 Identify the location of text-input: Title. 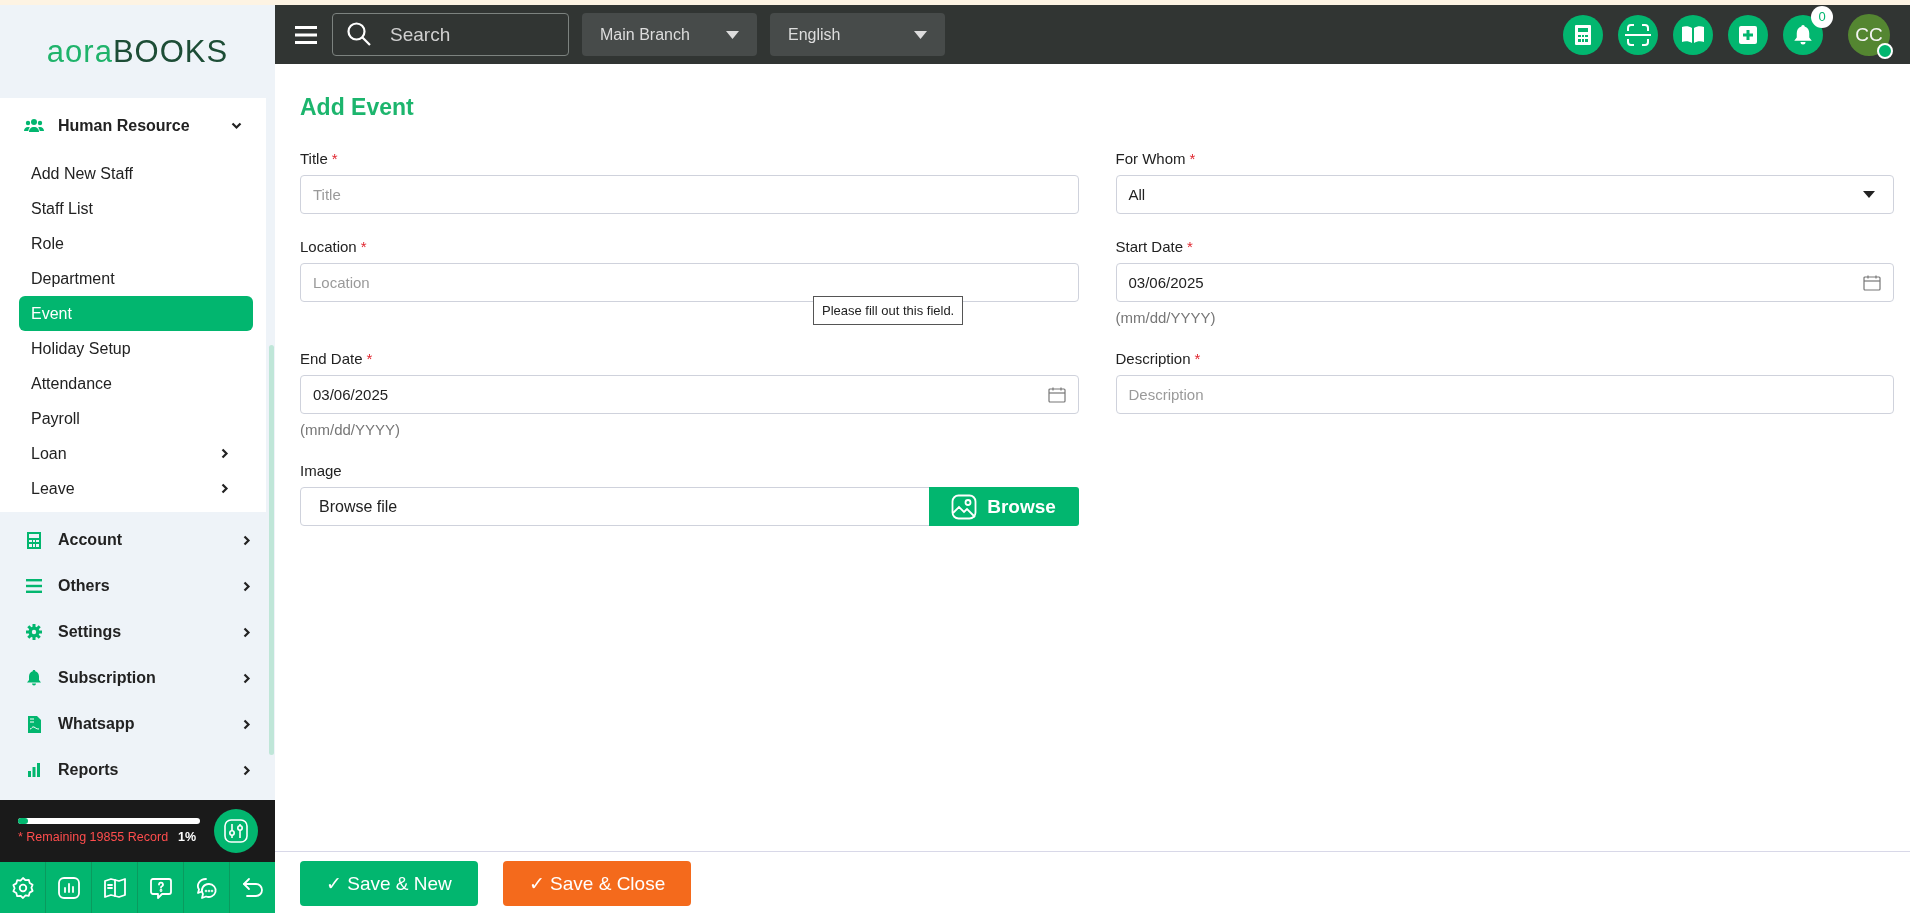
(689, 194).